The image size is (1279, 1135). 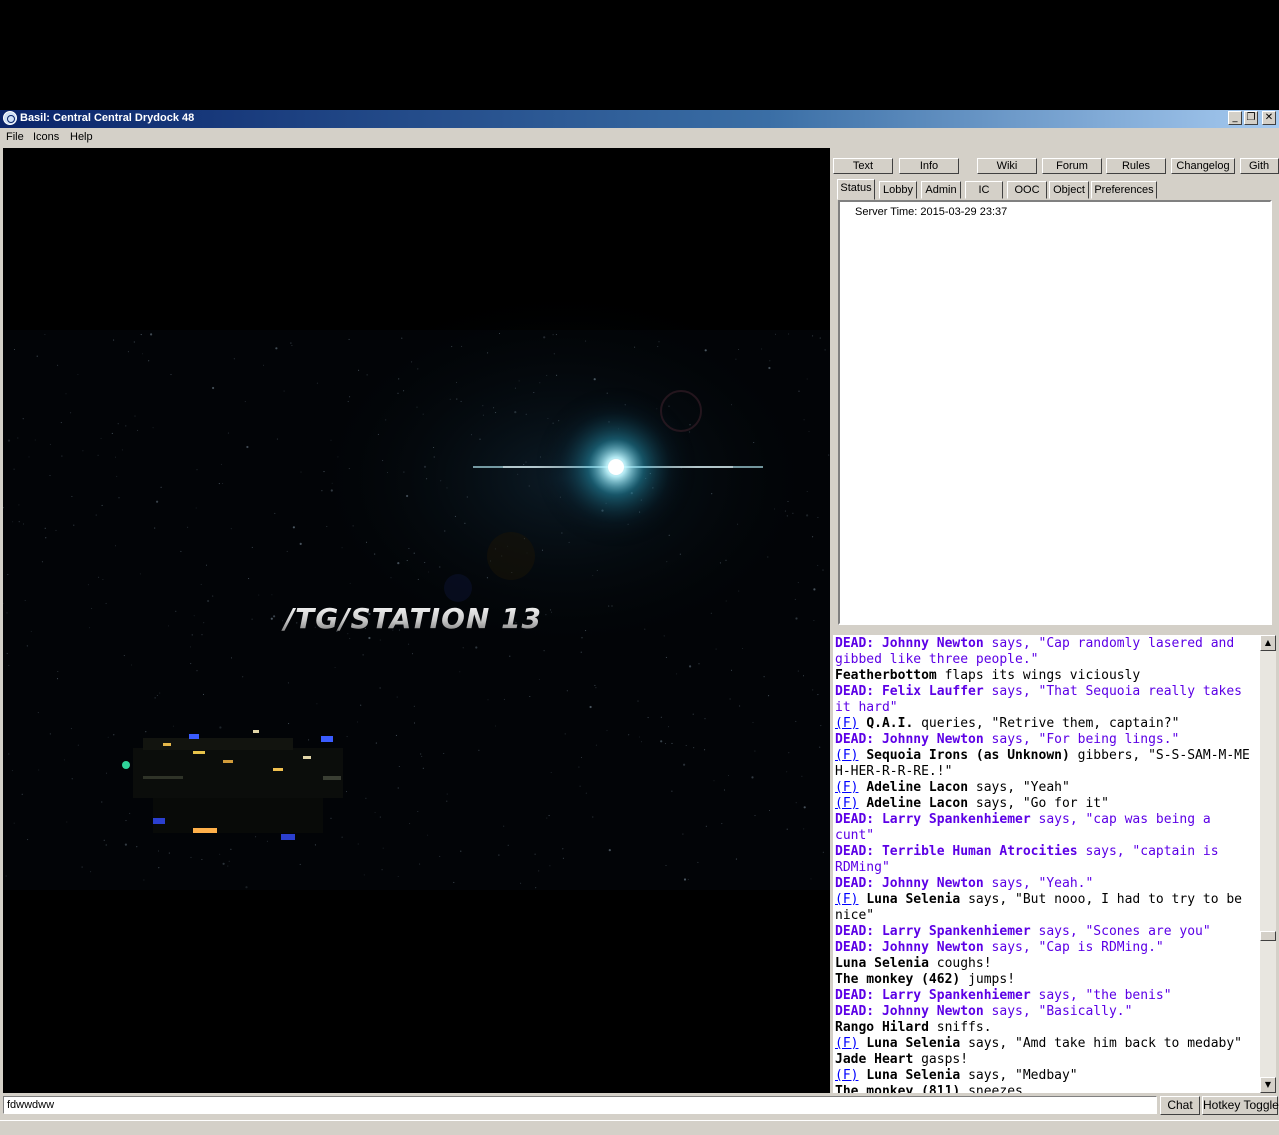 I want to click on speaker-name: Felix Lauffer, so click(x=932, y=691).